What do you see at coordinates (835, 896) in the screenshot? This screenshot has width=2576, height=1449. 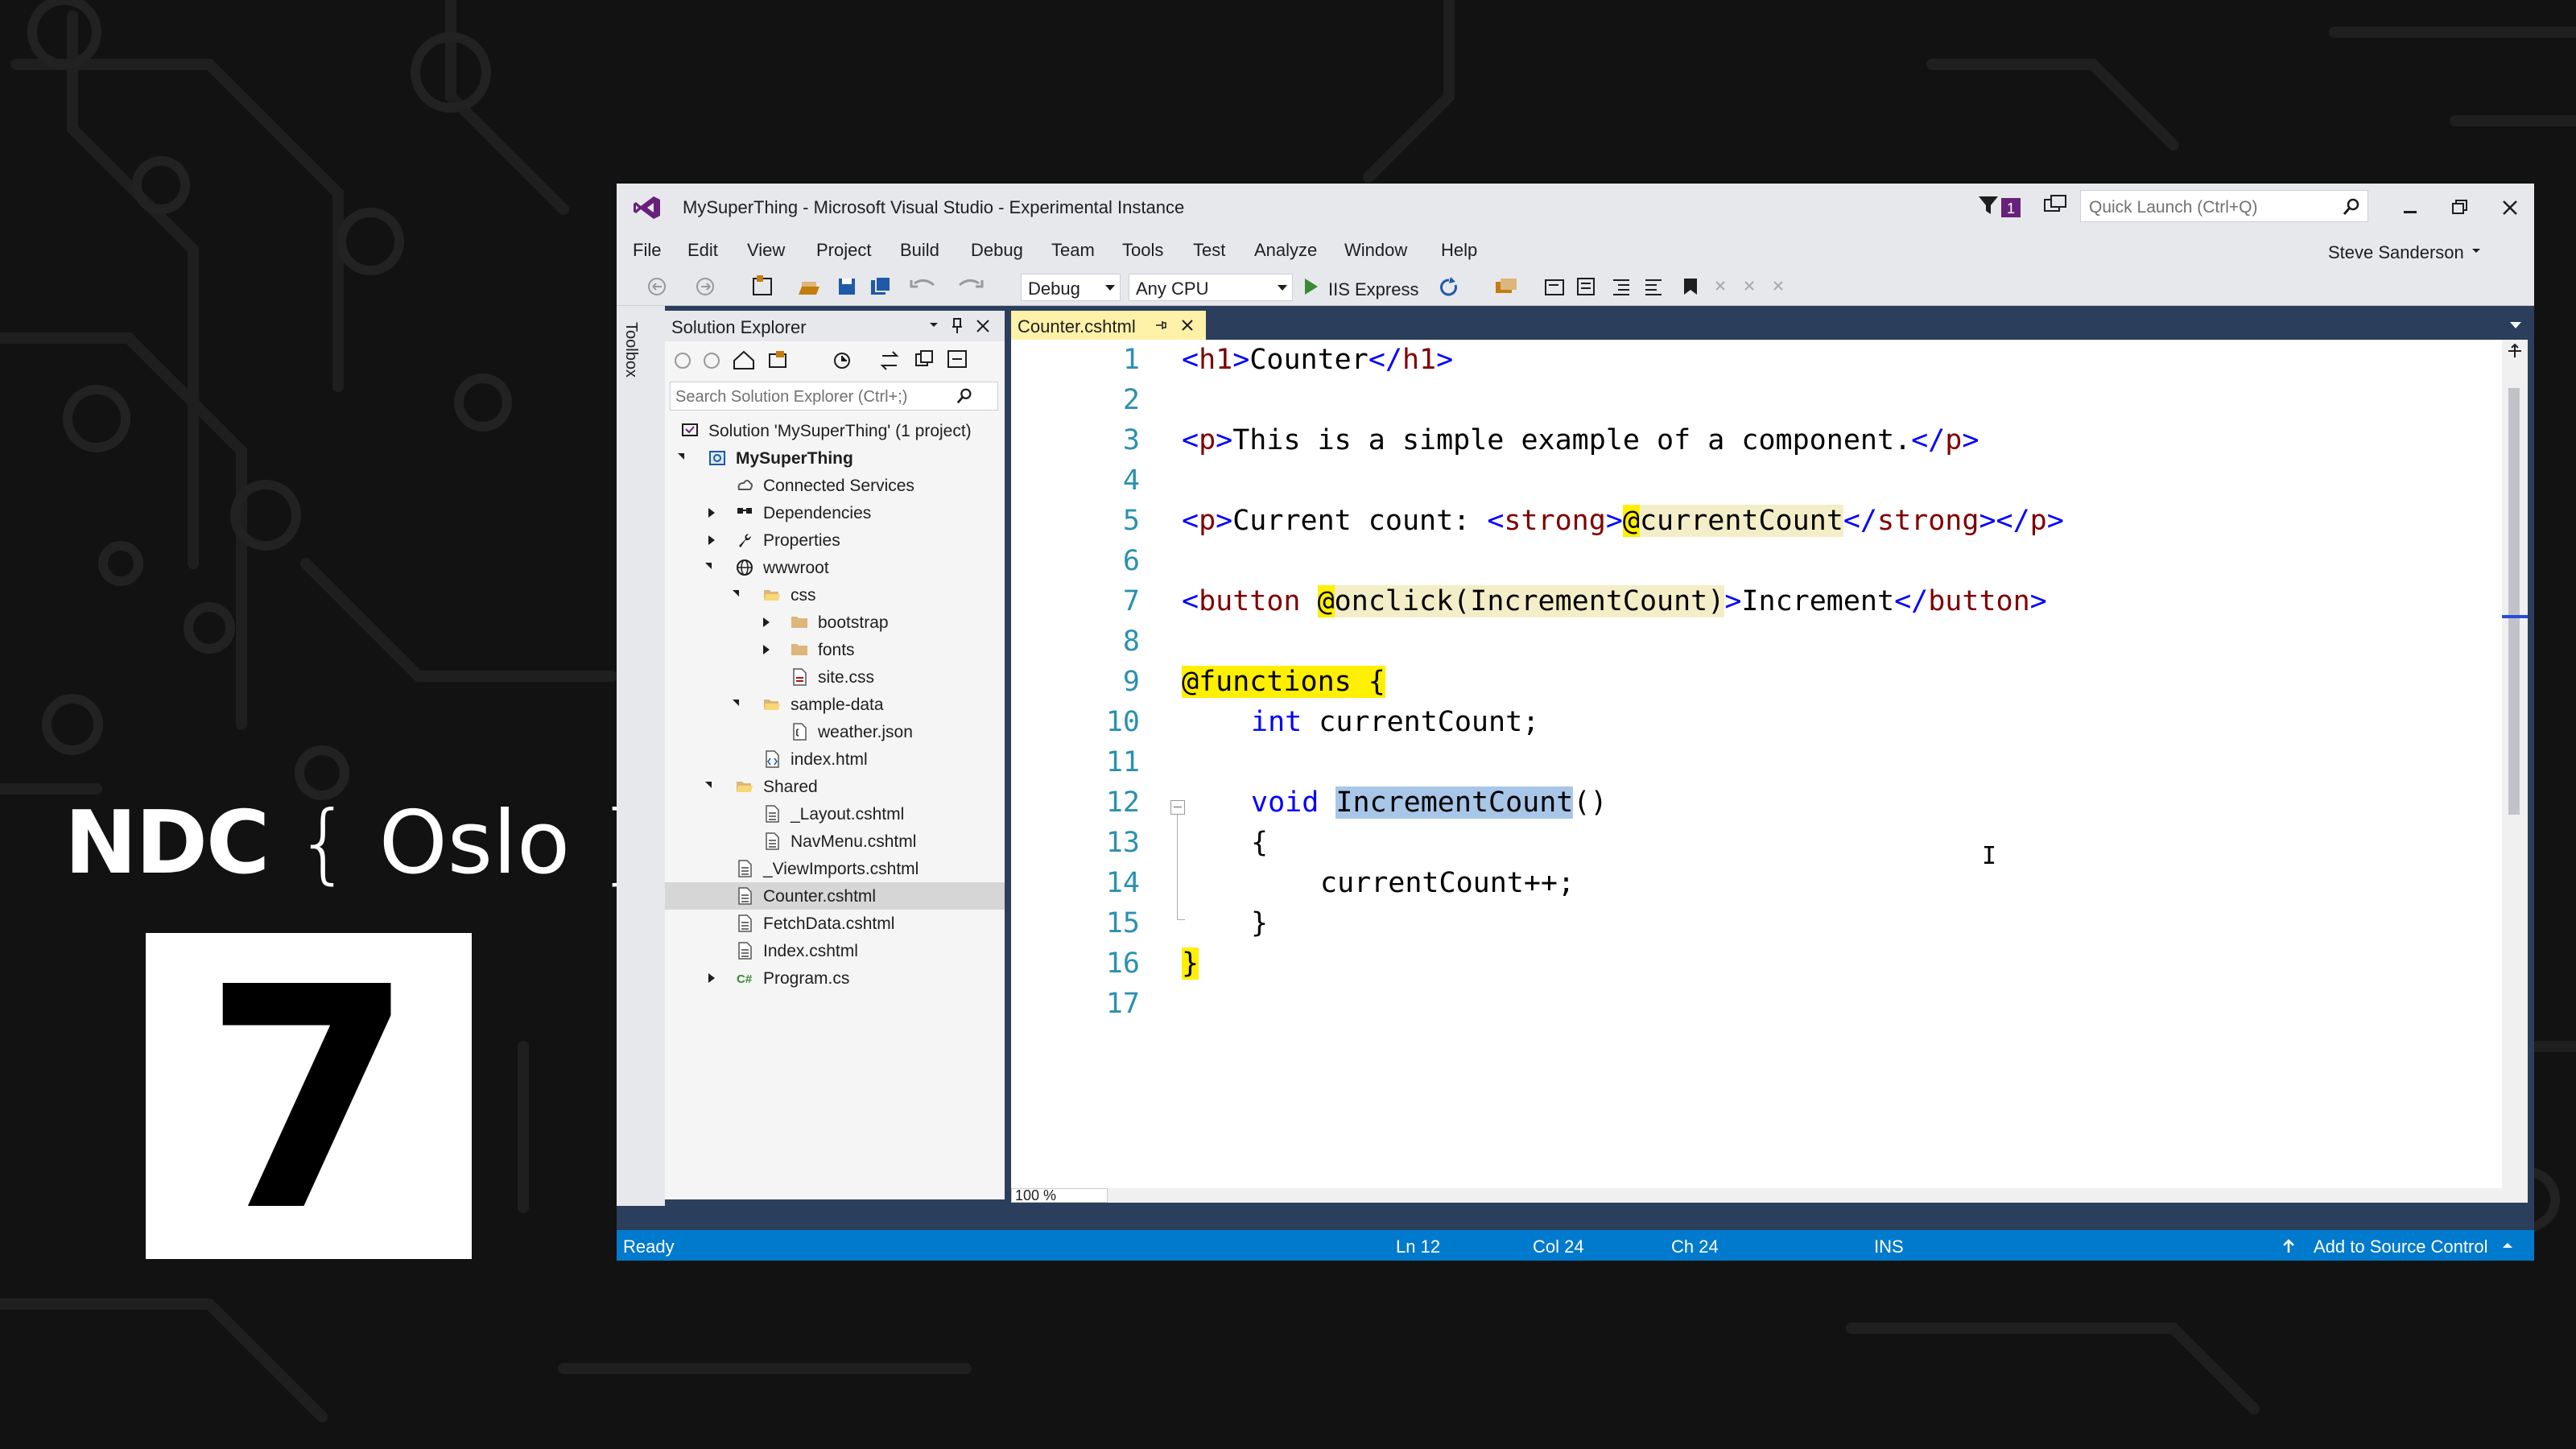 I see `tree-item-counter-cshtml: Counter.cshtml` at bounding box center [835, 896].